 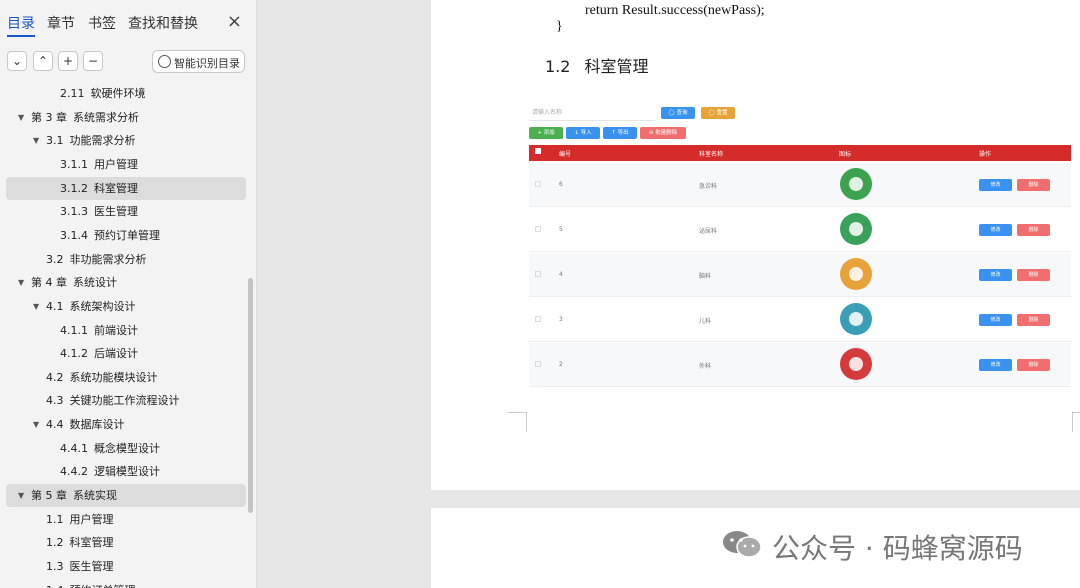 I want to click on toc-item: 3.1.1 用户管理, so click(x=126, y=164).